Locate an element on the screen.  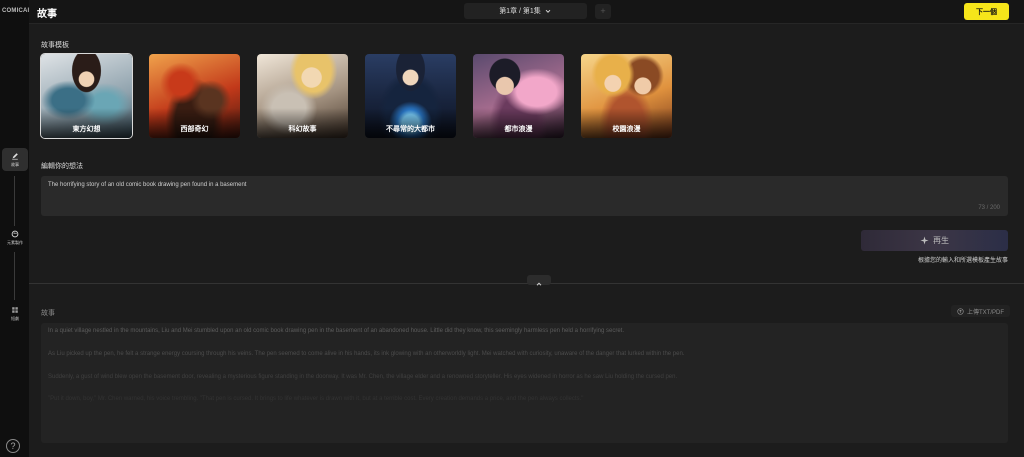
chevron-down-icon is located at coordinates (548, 11).